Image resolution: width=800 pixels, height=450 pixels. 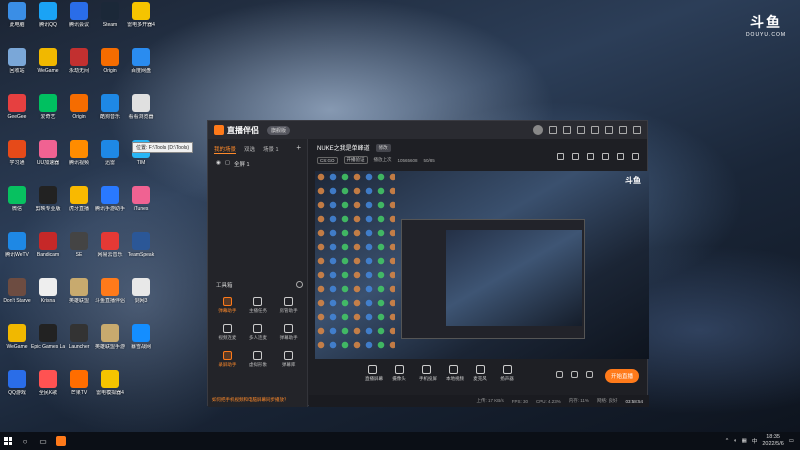 I want to click on desktop-icon: iTunes, so click(x=141, y=199).